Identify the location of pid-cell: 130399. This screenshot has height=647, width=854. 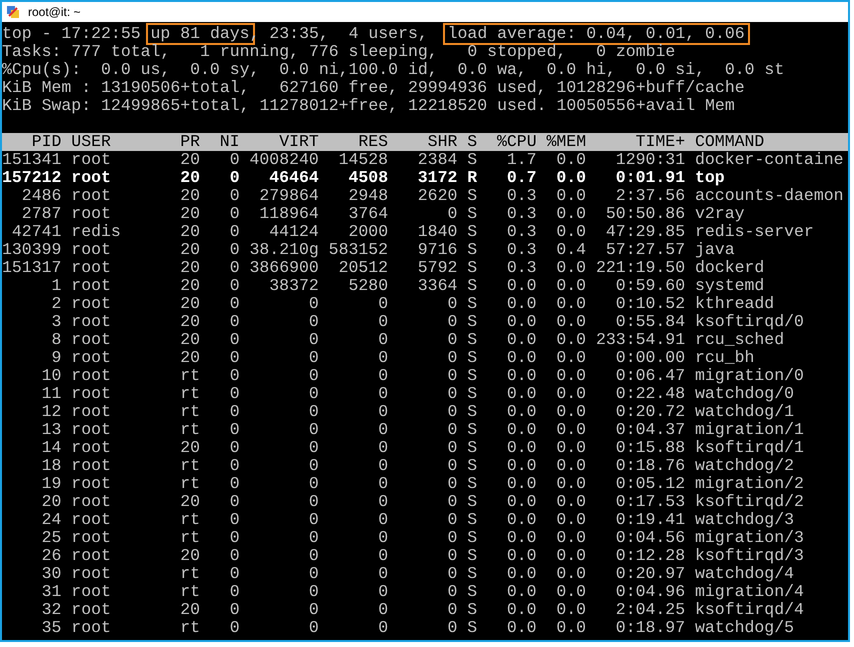
(32, 250).